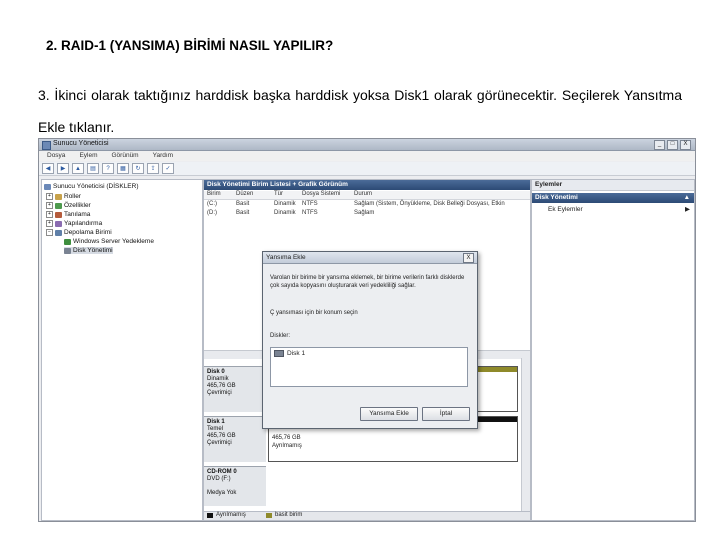 Image resolution: width=720 pixels, height=540 pixels. What do you see at coordinates (367, 214) in the screenshot?
I see `volume-row: (D:) Basit Dinamik NTFS Sağlam` at bounding box center [367, 214].